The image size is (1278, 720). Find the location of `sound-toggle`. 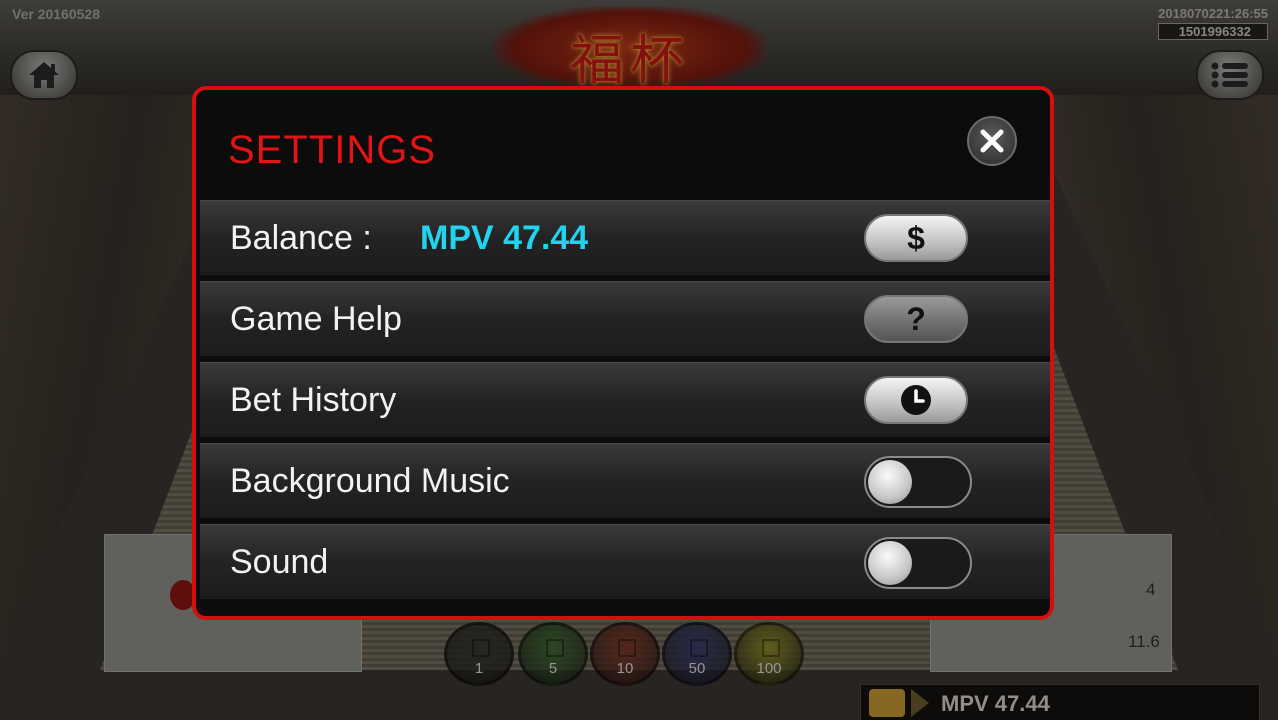

sound-toggle is located at coordinates (918, 563).